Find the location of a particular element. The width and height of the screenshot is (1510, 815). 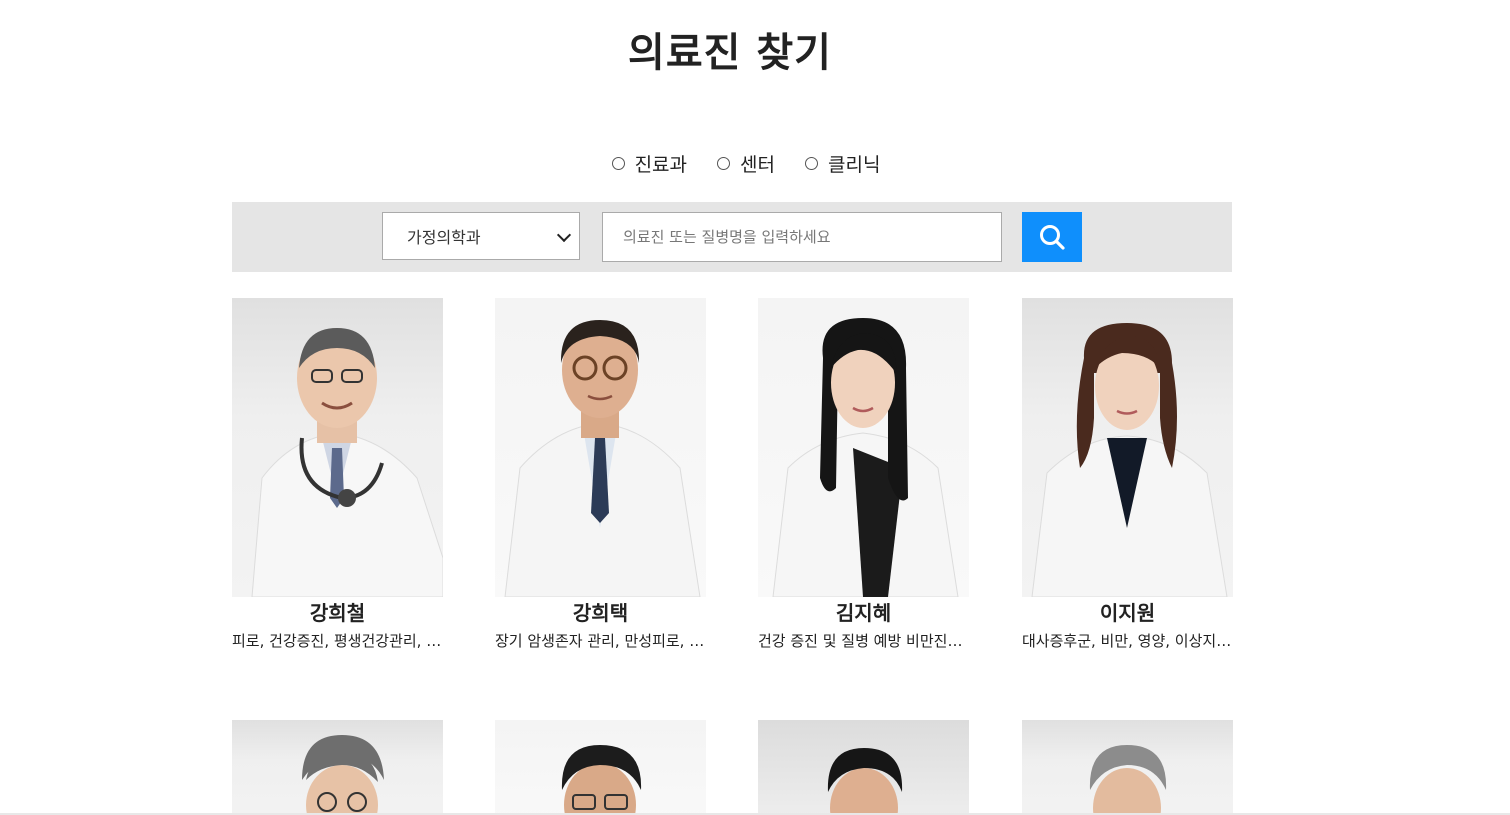

radio-label: 진료과 is located at coordinates (661, 165).